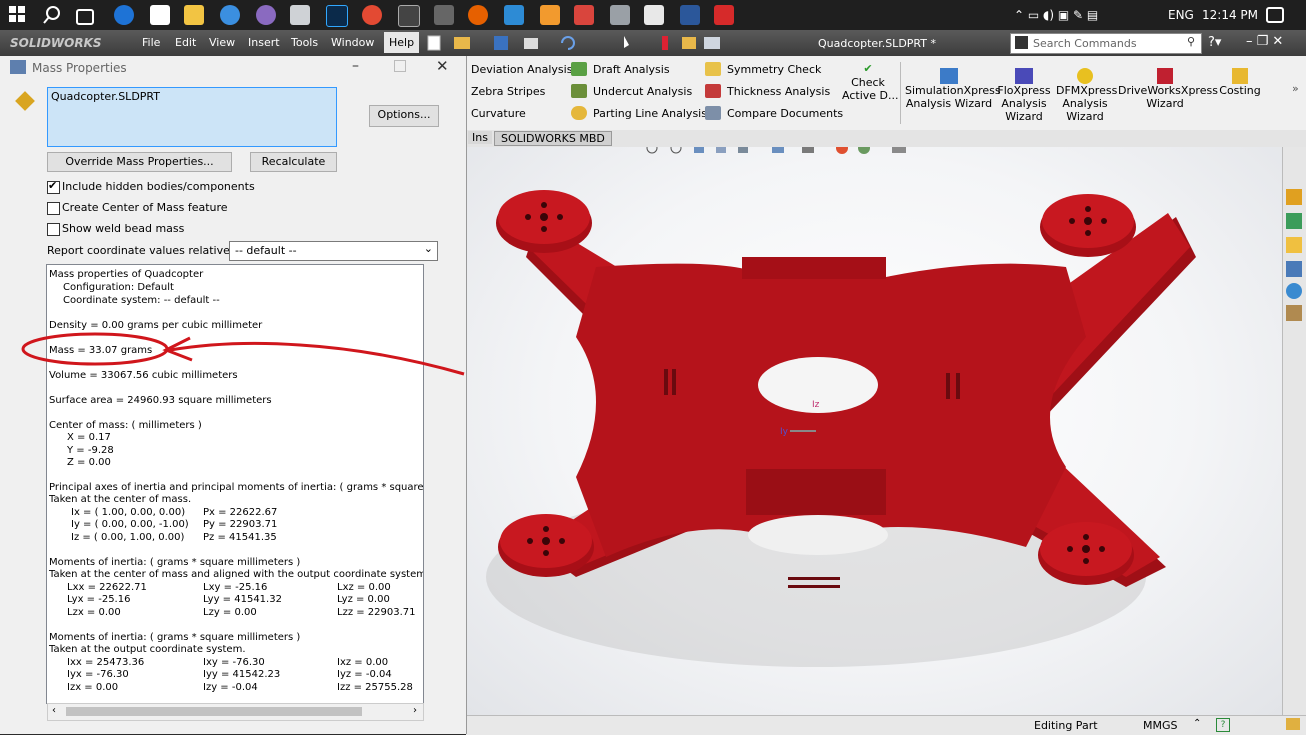  I want to click on driveworksxpress-button: DriveWorksXpress Wizard, so click(1168, 89).